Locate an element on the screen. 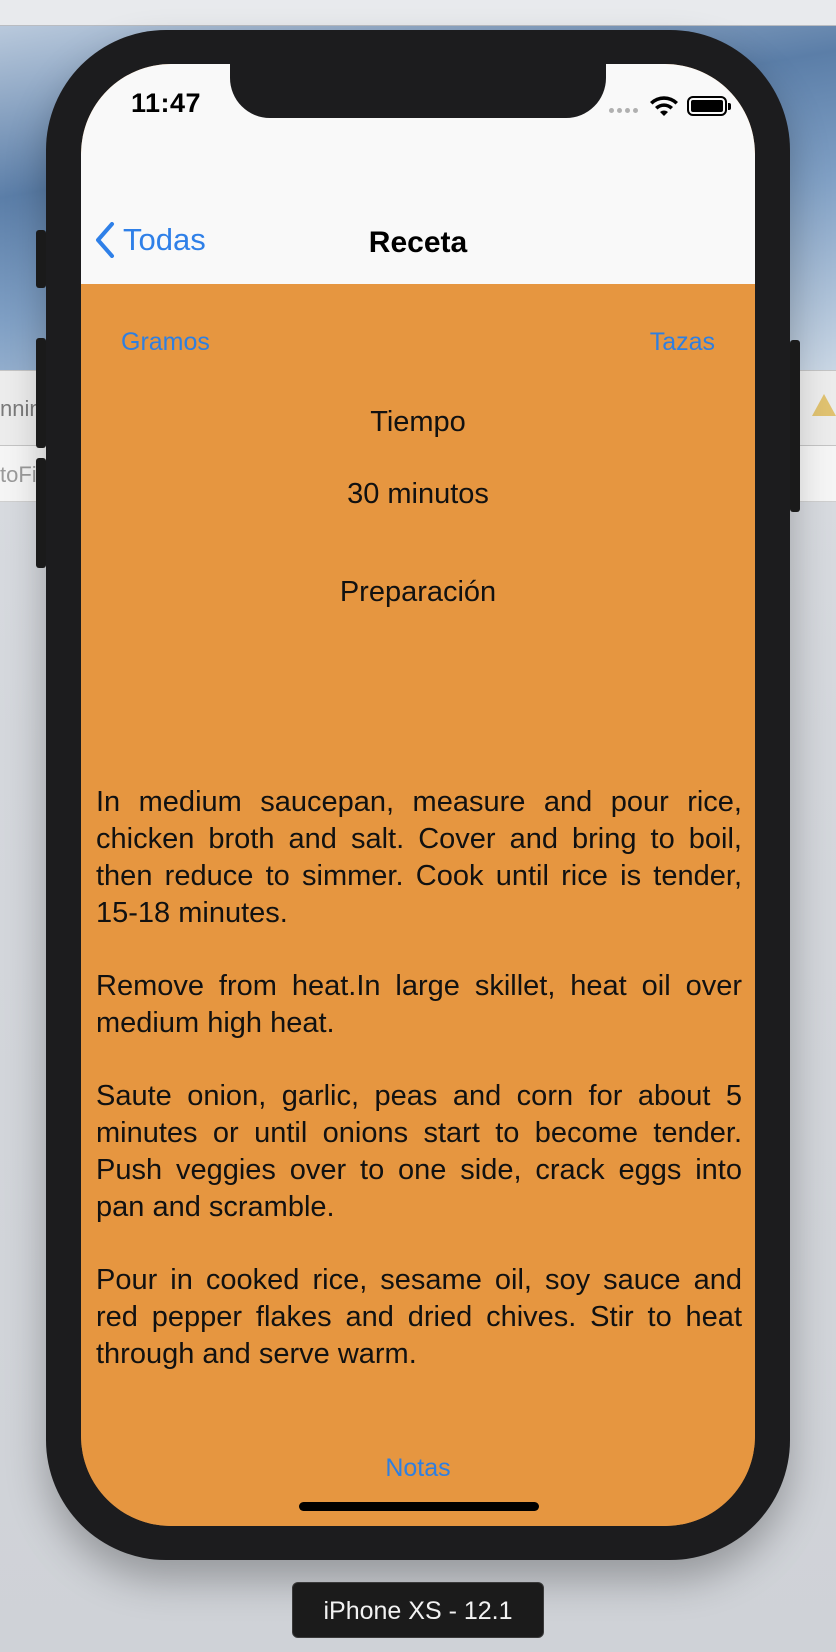 The height and width of the screenshot is (1652, 836). preparation-heading: Preparación is located at coordinates (418, 592).